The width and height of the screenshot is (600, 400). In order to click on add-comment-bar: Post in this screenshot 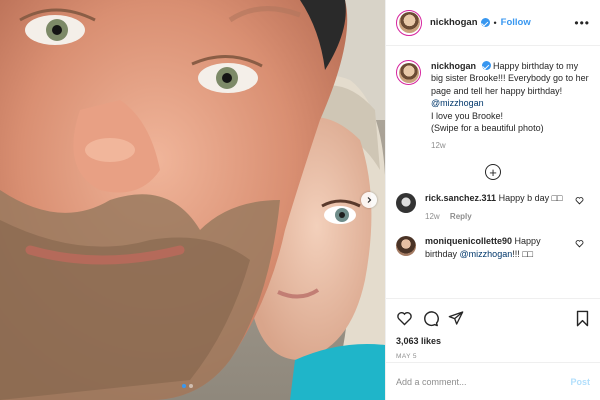, I will do `click(493, 381)`.